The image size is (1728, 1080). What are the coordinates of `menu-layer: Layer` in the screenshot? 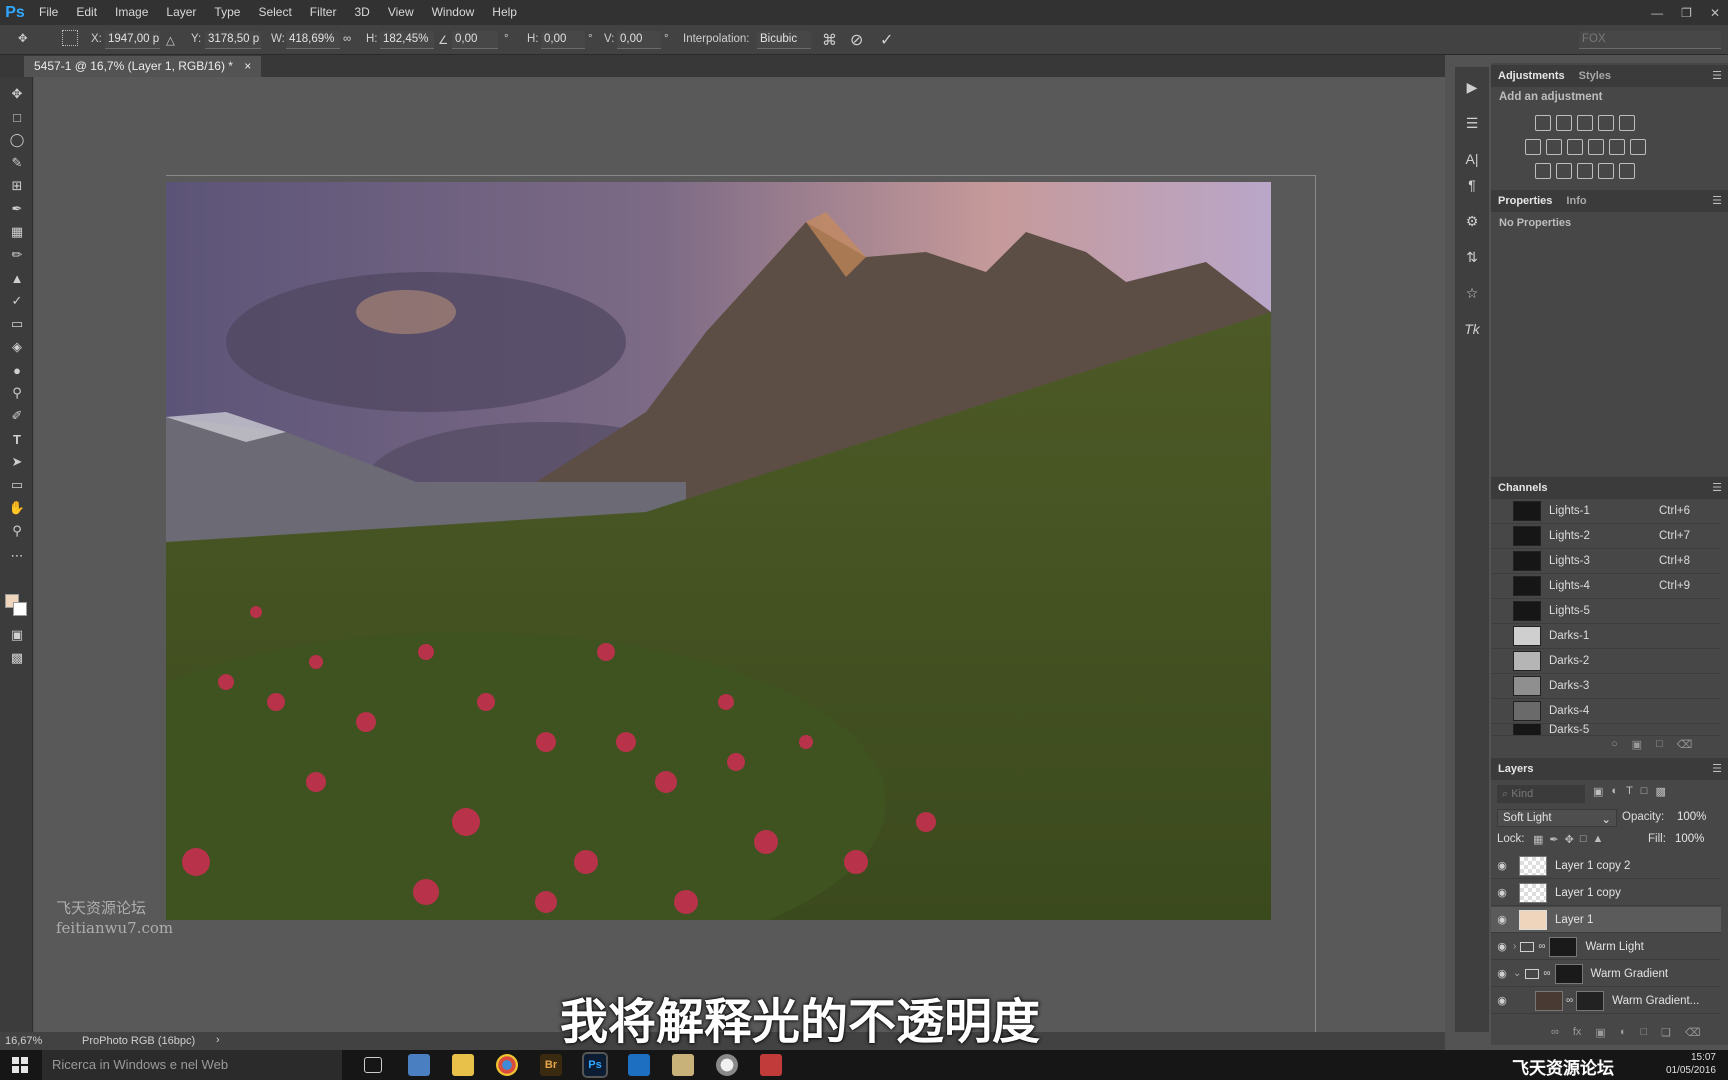 It's located at (181, 12).